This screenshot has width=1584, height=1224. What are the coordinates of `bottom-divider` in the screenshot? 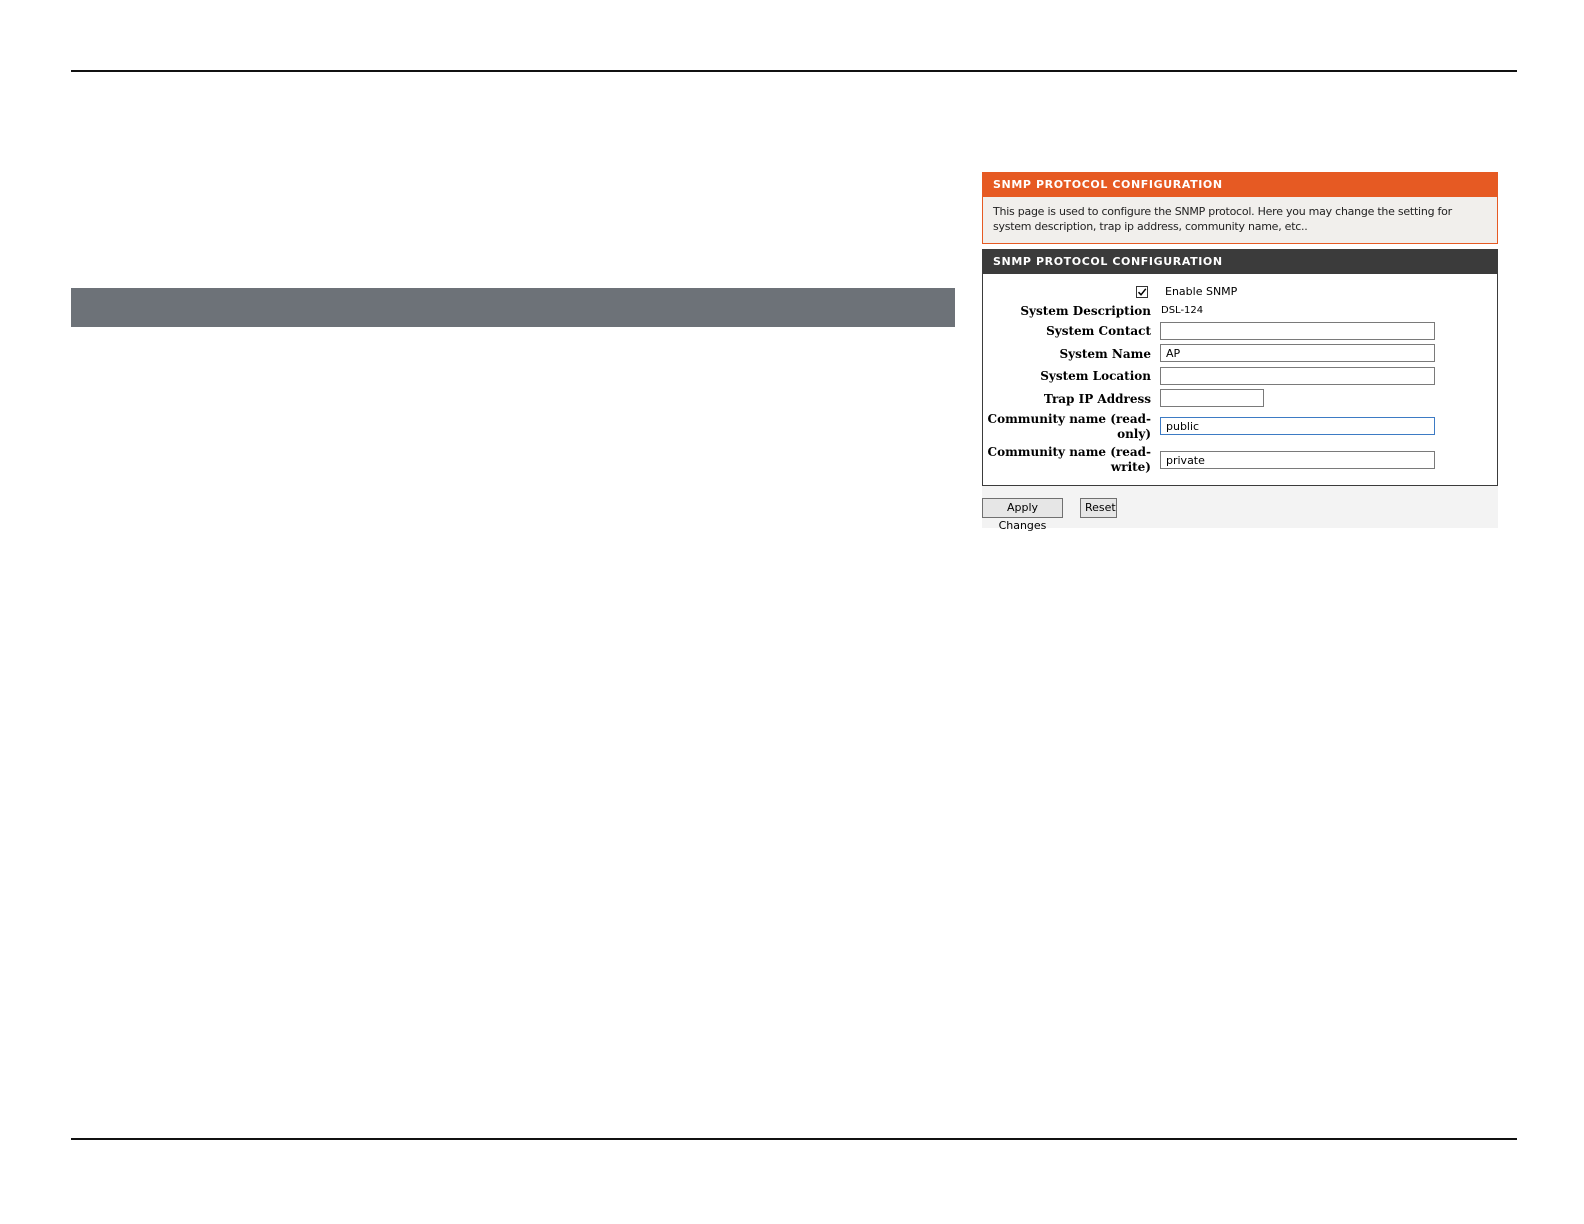 It's located at (794, 1139).